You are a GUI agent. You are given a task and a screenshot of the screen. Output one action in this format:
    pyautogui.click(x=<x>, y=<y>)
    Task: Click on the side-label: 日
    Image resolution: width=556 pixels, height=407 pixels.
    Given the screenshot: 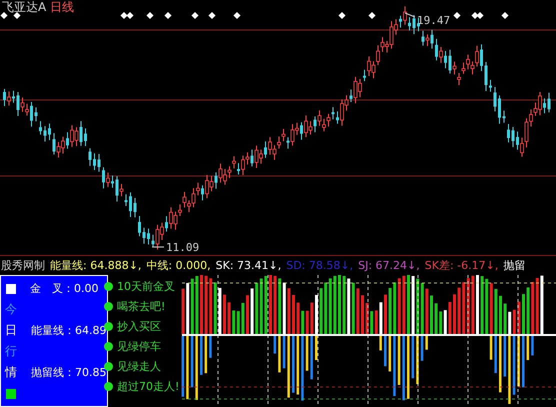 What is the action you would take?
    pyautogui.click(x=11, y=330)
    